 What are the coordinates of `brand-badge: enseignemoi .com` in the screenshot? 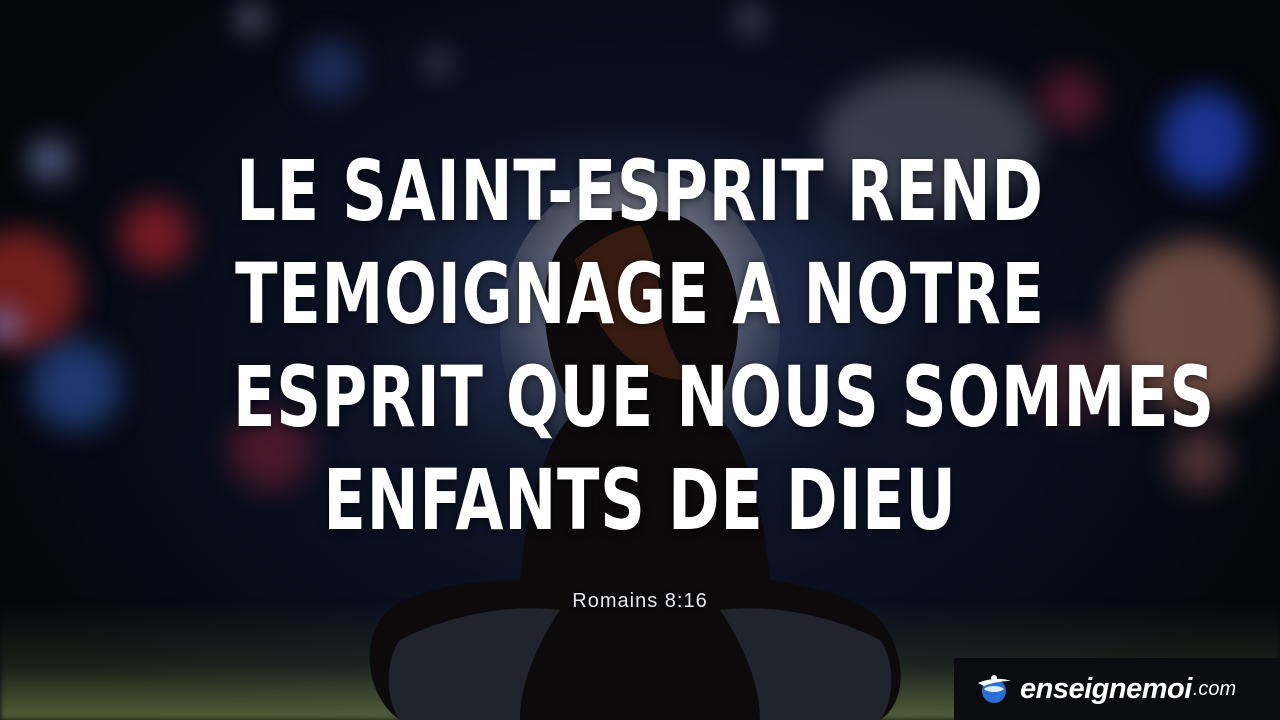 It's located at (1117, 689).